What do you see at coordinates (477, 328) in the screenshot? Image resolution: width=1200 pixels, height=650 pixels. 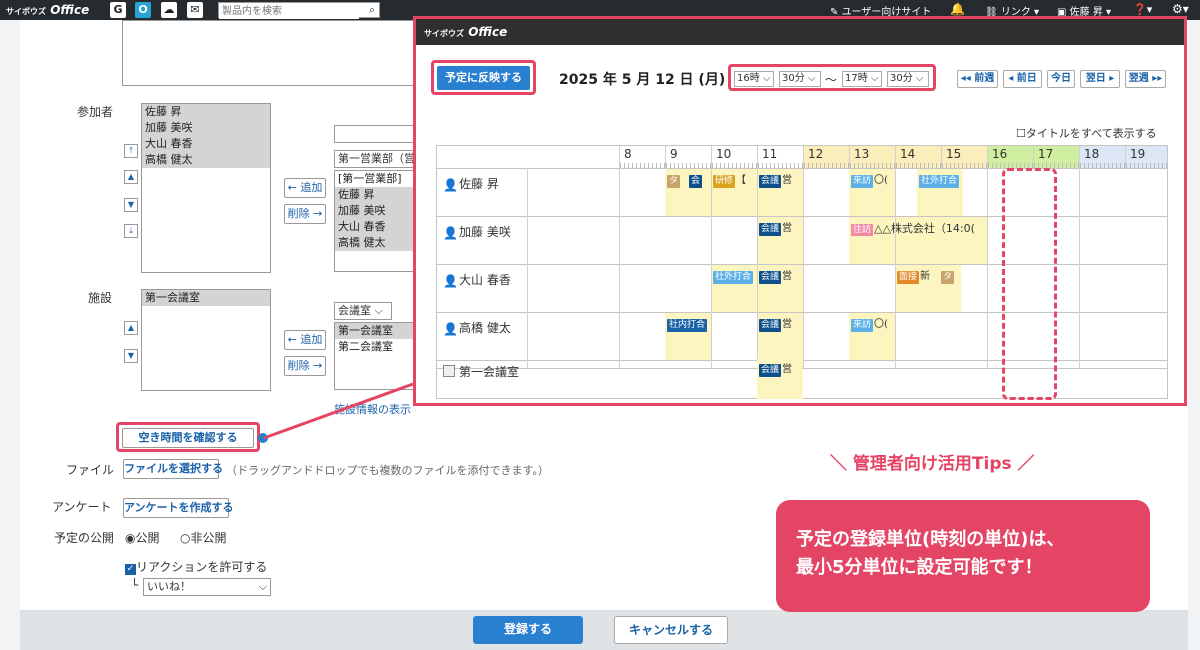 I see `row-name: 👤高橋 健太` at bounding box center [477, 328].